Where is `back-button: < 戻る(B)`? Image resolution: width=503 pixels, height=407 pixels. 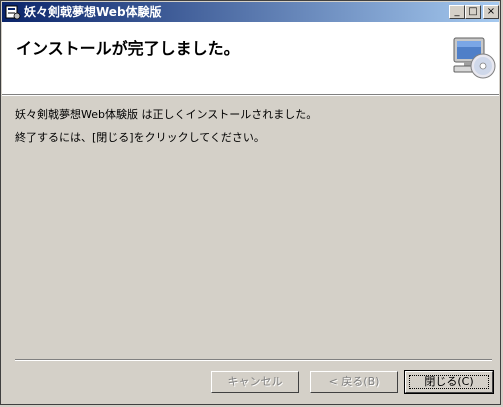 back-button: < 戻る(B) is located at coordinates (354, 382).